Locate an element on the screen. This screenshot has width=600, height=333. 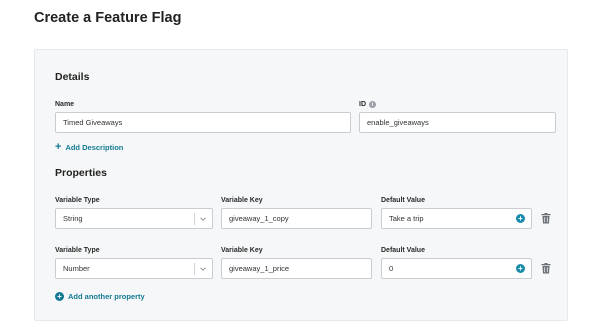
name-field-value: Timed Giveaways is located at coordinates (93, 122).